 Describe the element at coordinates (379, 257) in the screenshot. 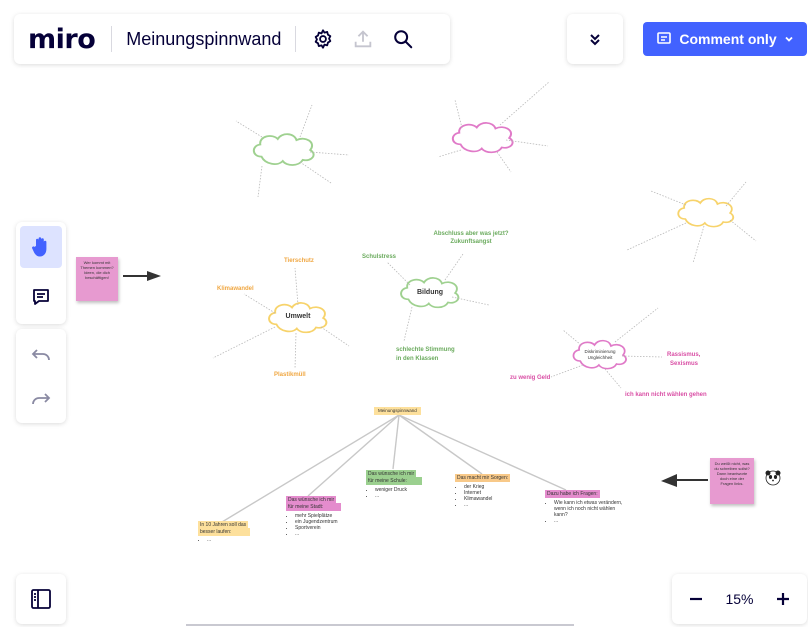

I see `label-schulstress: Schulstress` at that location.